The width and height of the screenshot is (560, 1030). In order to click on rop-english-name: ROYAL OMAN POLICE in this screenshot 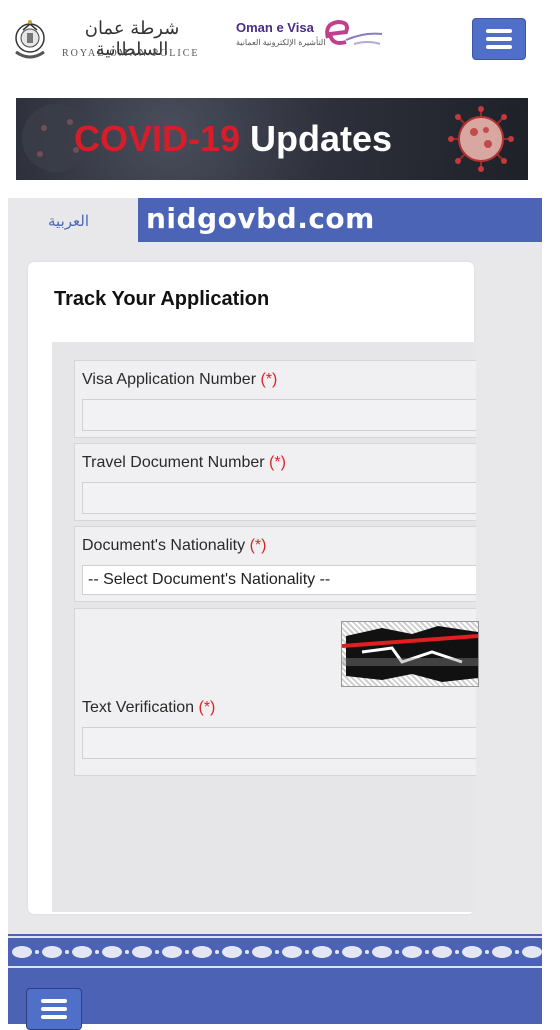, I will do `click(131, 53)`.